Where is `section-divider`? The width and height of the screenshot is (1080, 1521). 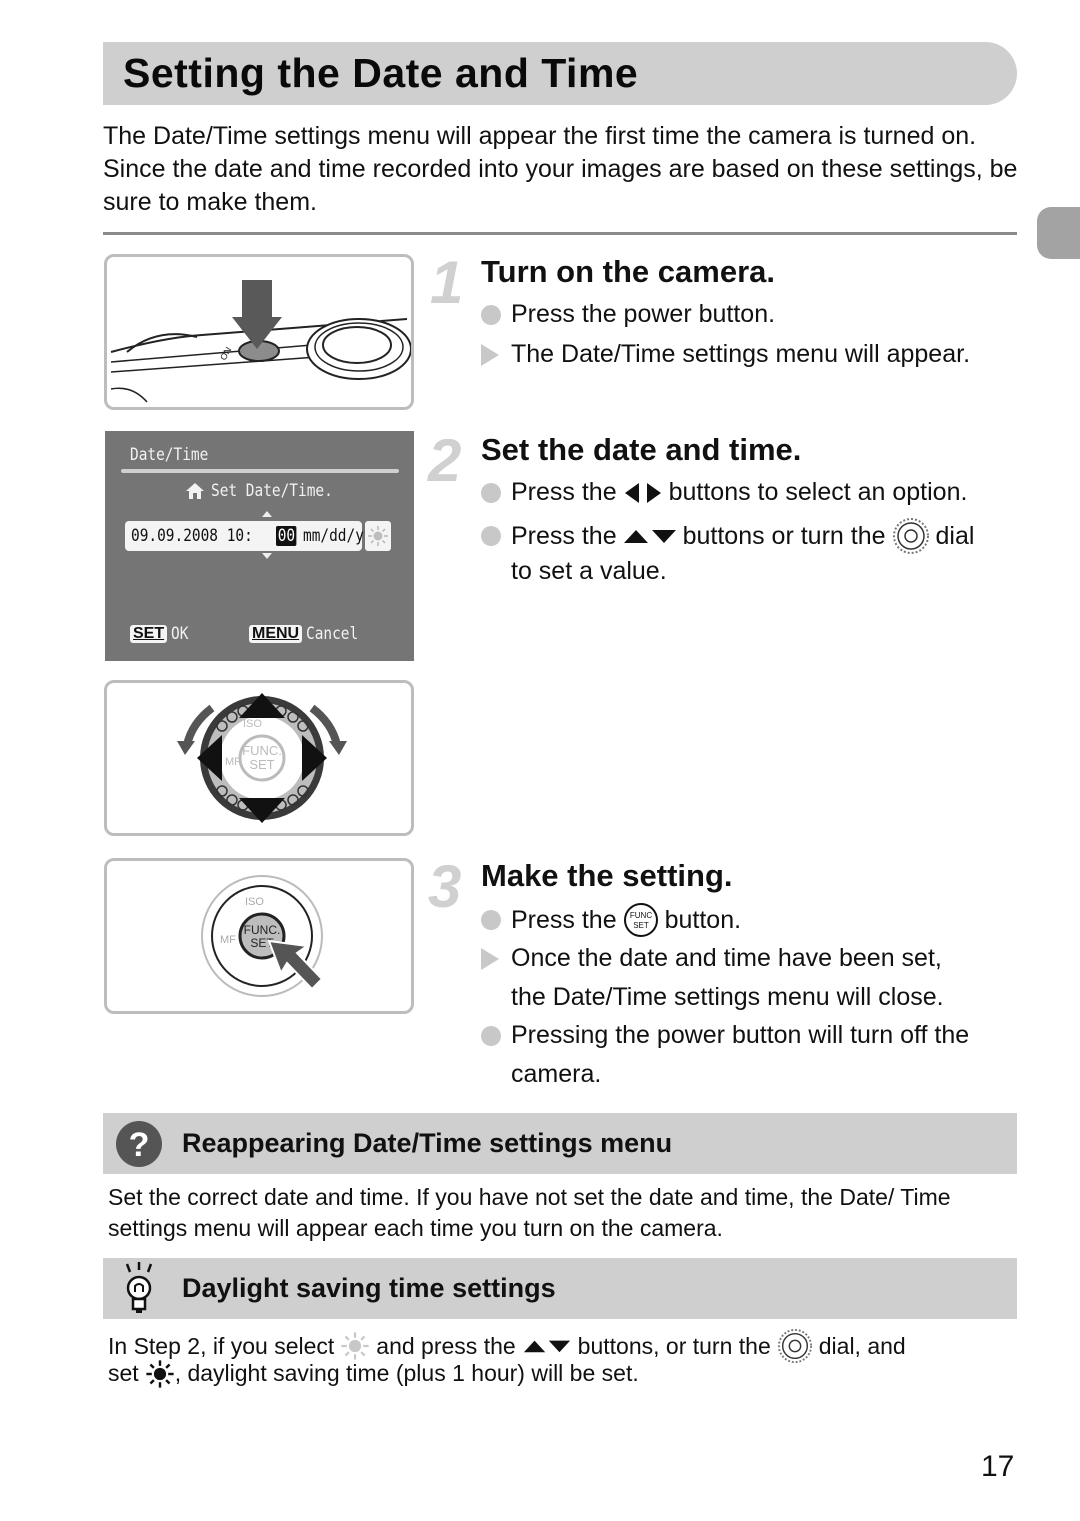 section-divider is located at coordinates (560, 233).